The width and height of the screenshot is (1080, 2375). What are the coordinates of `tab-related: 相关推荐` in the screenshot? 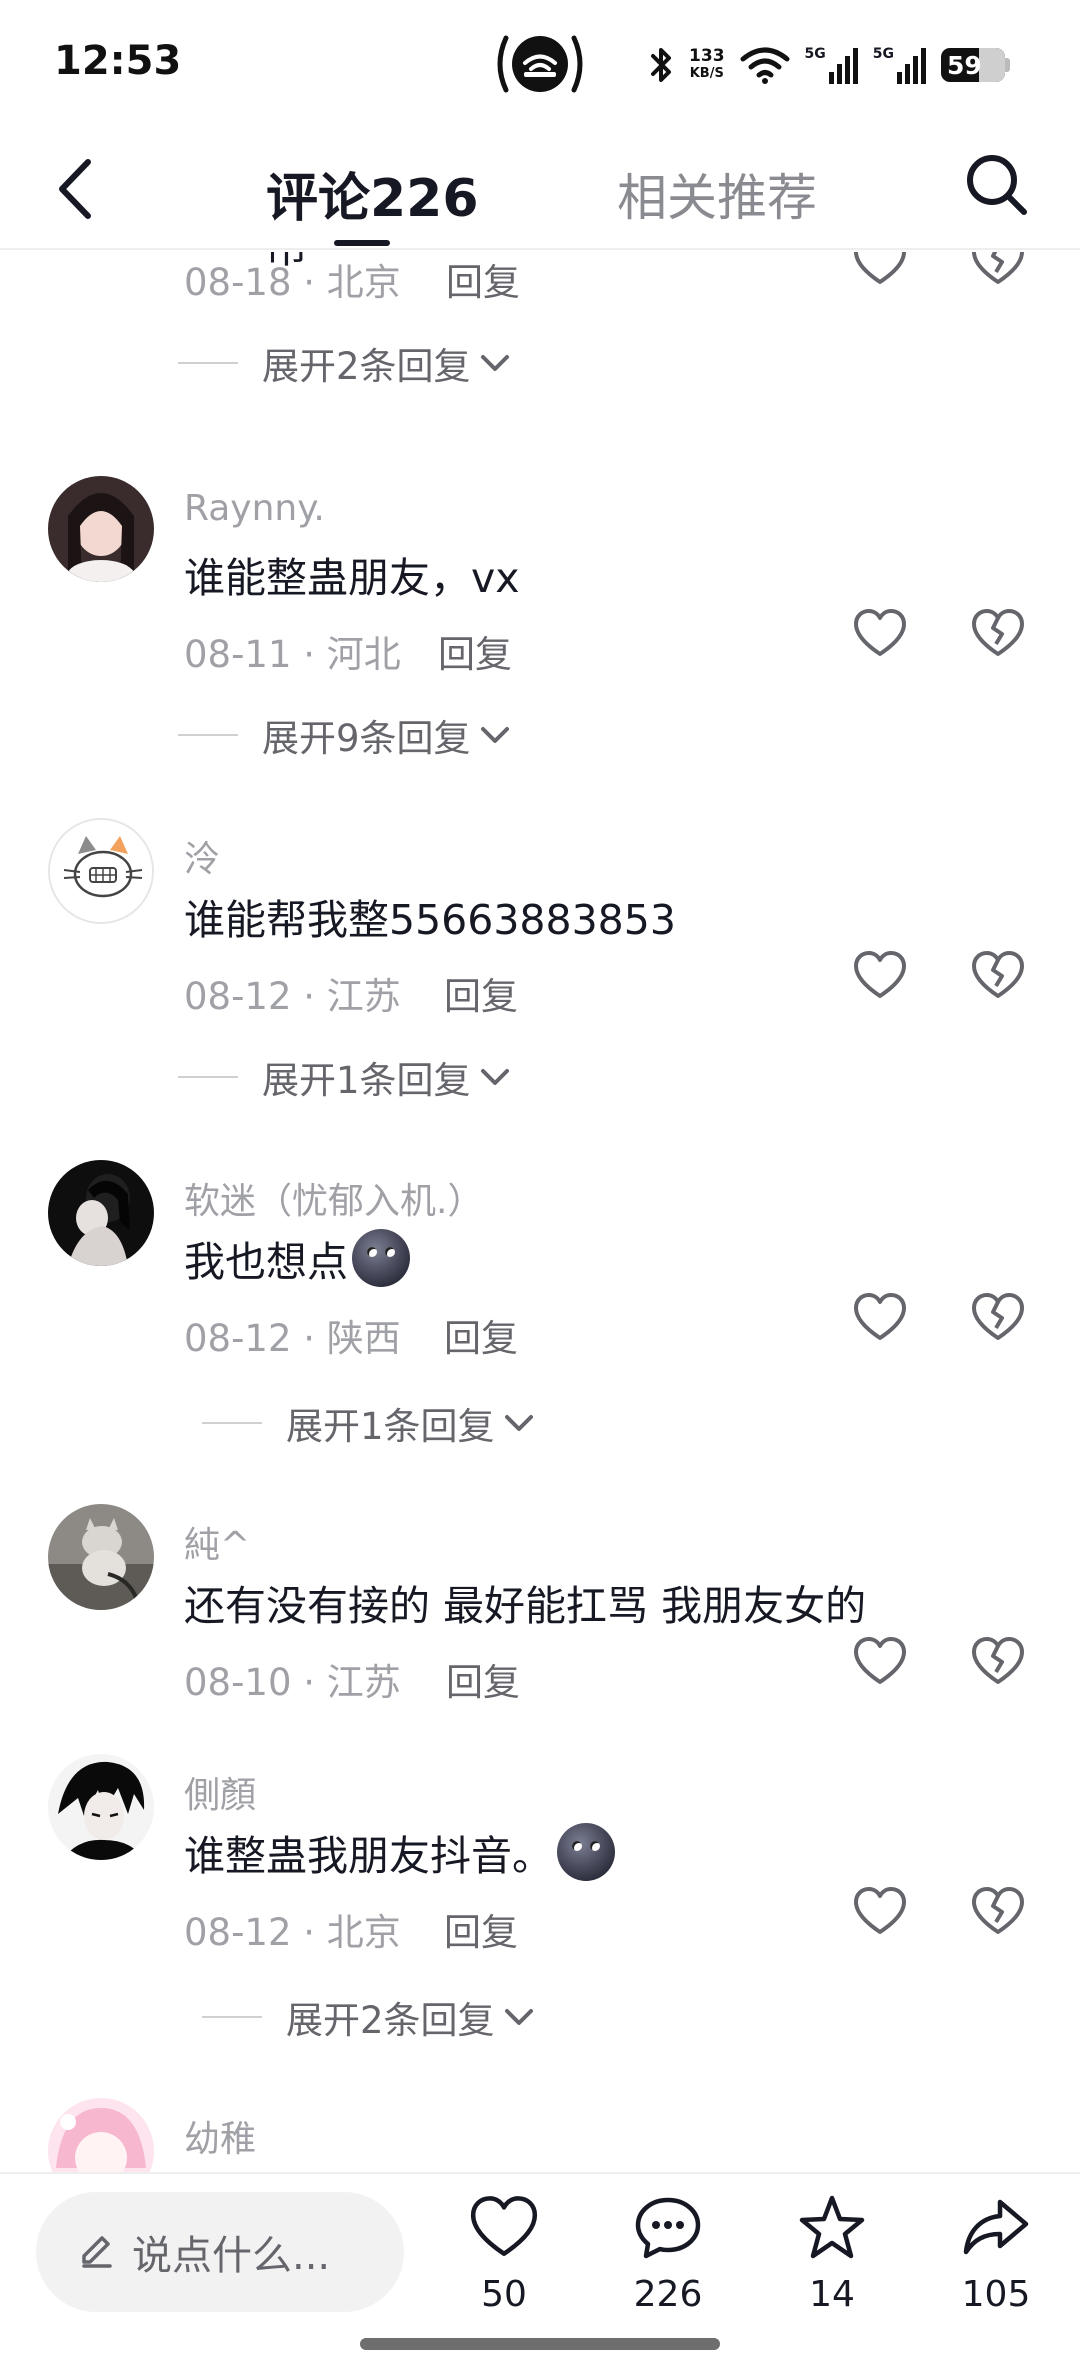 It's located at (717, 194).